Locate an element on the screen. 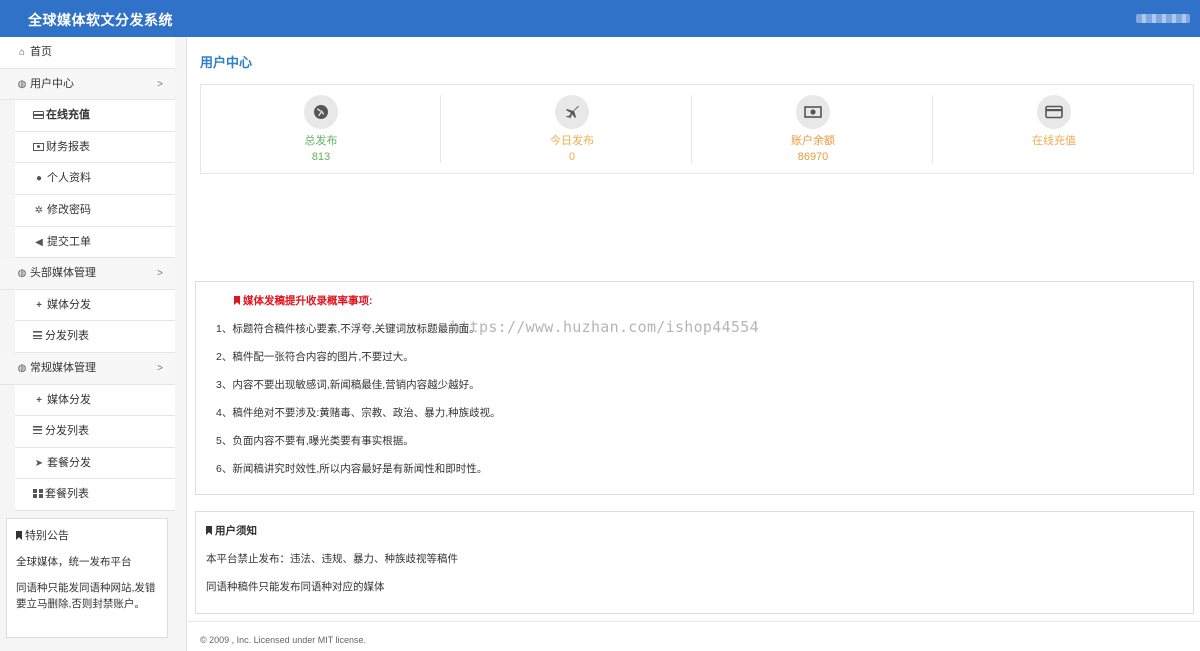  sidebar-item-regular-distribute: + 媒体分发 is located at coordinates (95, 400).